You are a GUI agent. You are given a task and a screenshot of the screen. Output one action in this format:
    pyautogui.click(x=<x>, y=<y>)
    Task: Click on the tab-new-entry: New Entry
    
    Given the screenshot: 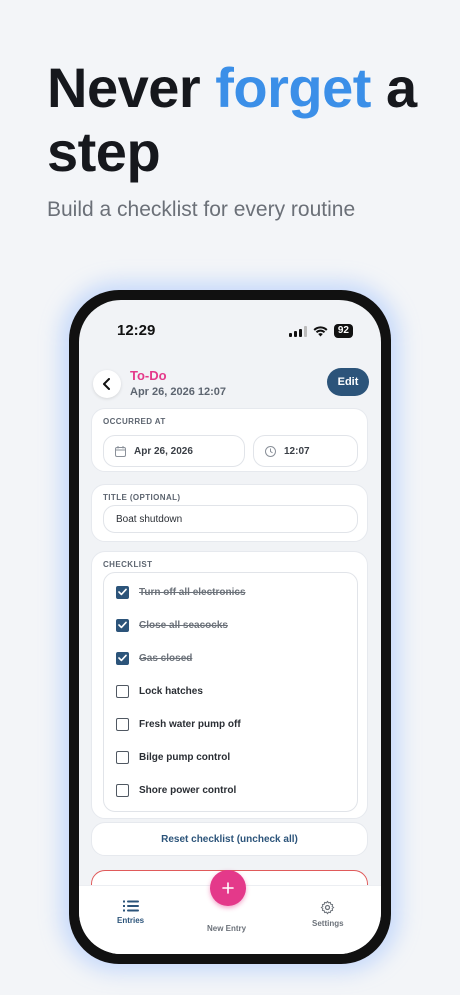 What is the action you would take?
    pyautogui.click(x=226, y=928)
    